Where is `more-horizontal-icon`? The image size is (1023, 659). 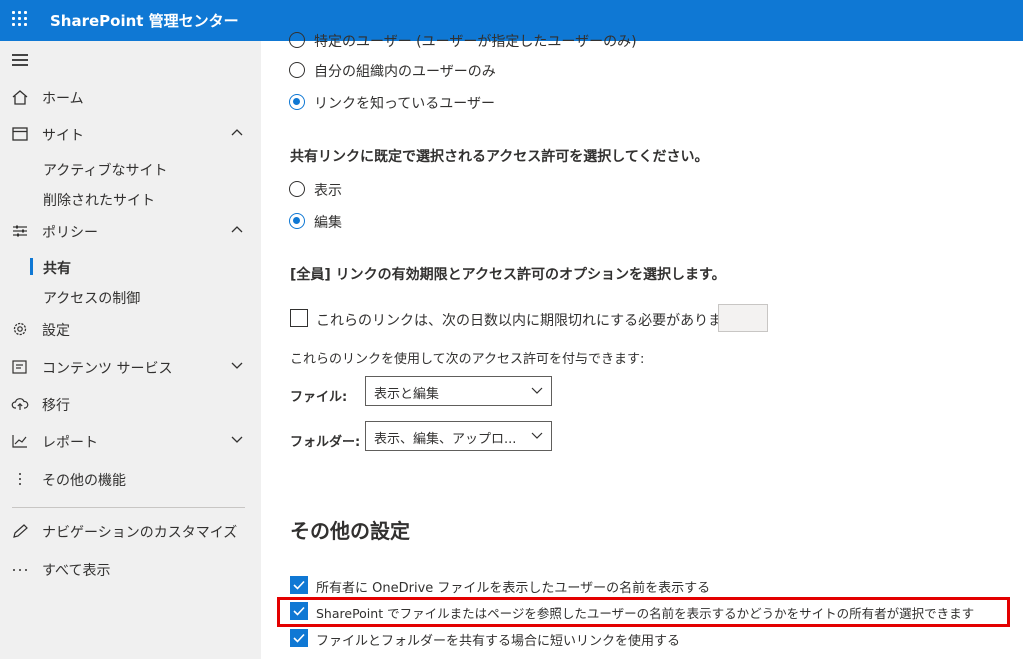
more-horizontal-icon is located at coordinates (20, 570).